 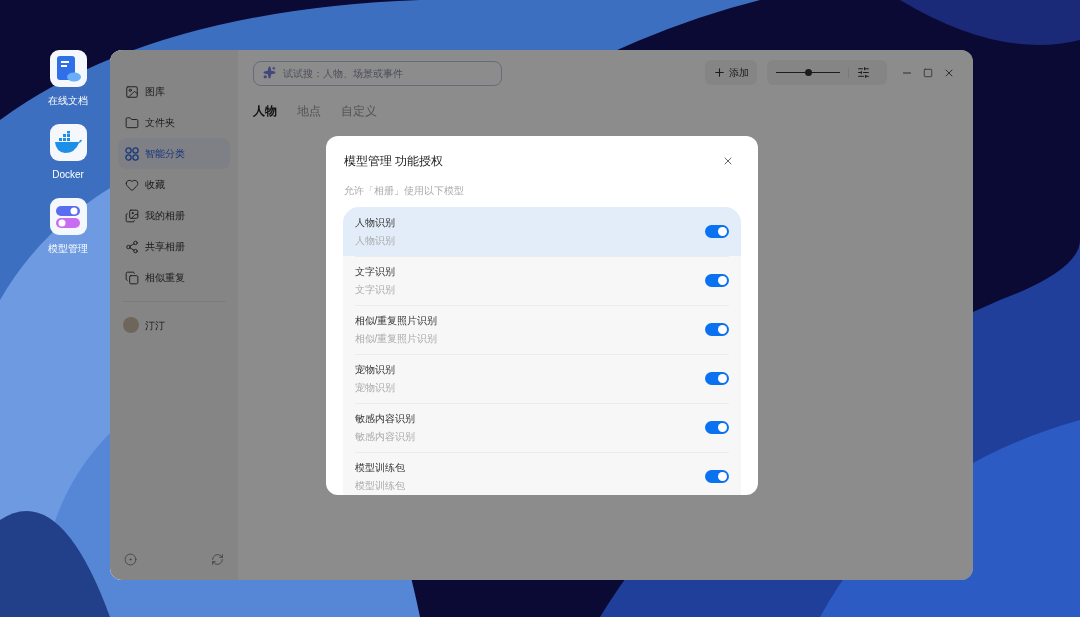 What do you see at coordinates (265, 111) in the screenshot?
I see `tab: 人物` at bounding box center [265, 111].